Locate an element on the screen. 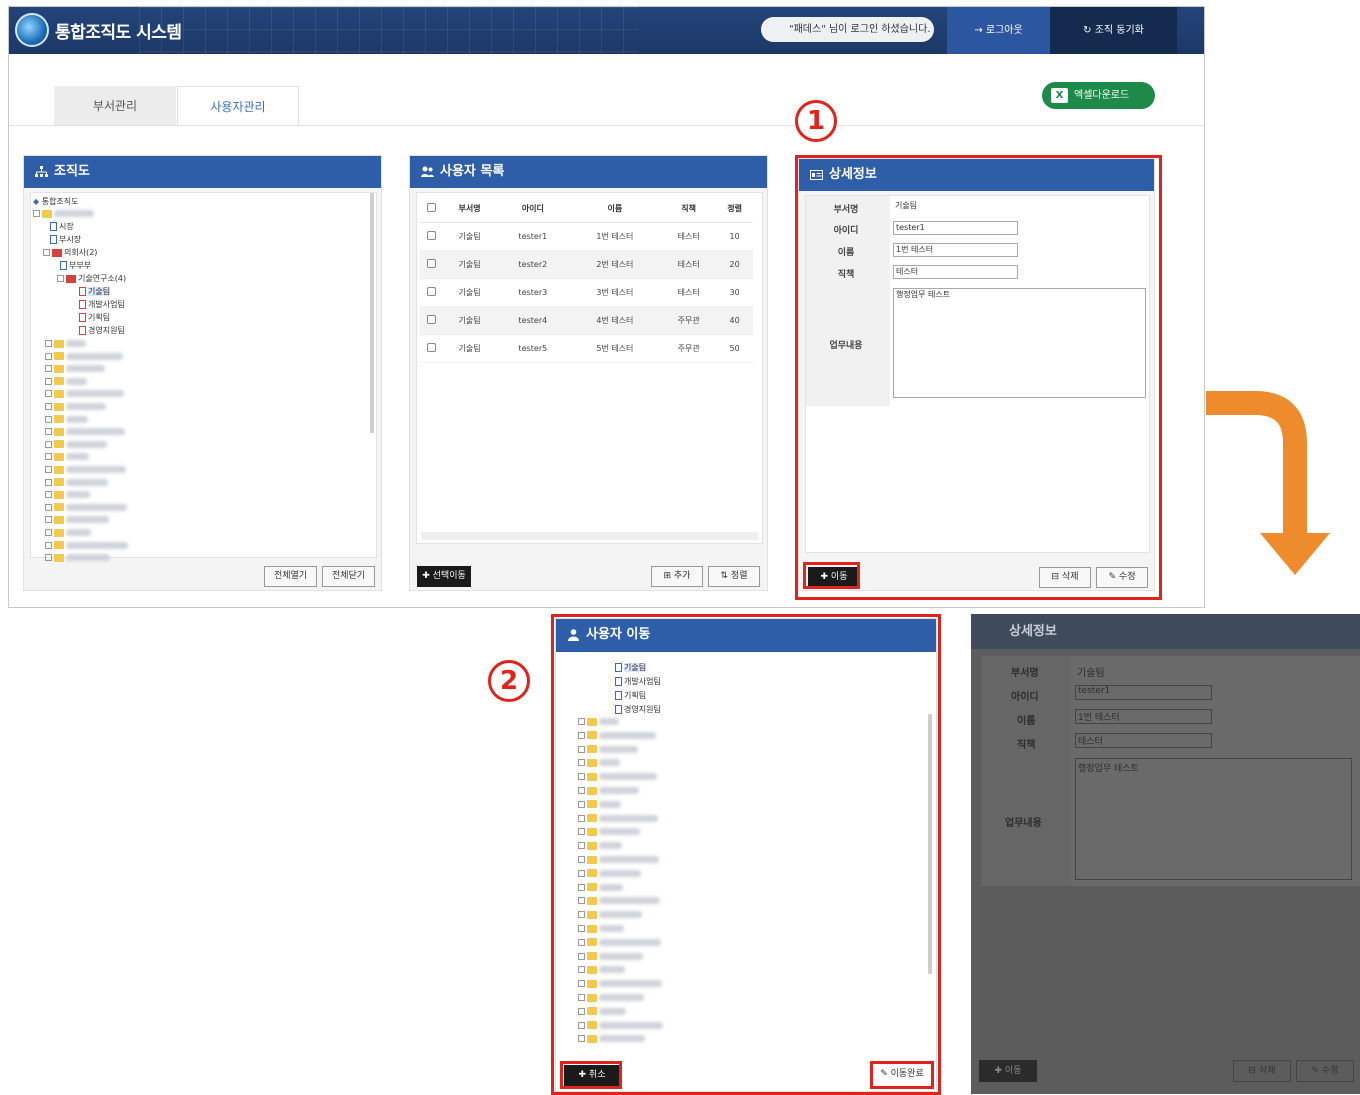 This screenshot has width=1360, height=1095. table-row: 기술팀 tester3 3번 테스터 테스터 30 is located at coordinates (586, 292).